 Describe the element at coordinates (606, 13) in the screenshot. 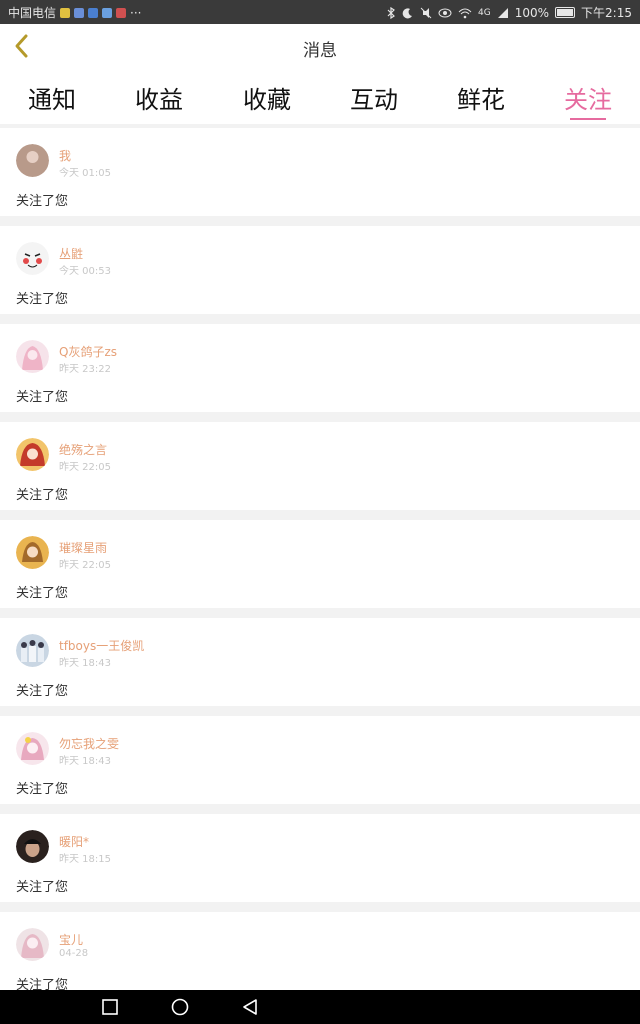

I see `clock: 下午2:15` at that location.